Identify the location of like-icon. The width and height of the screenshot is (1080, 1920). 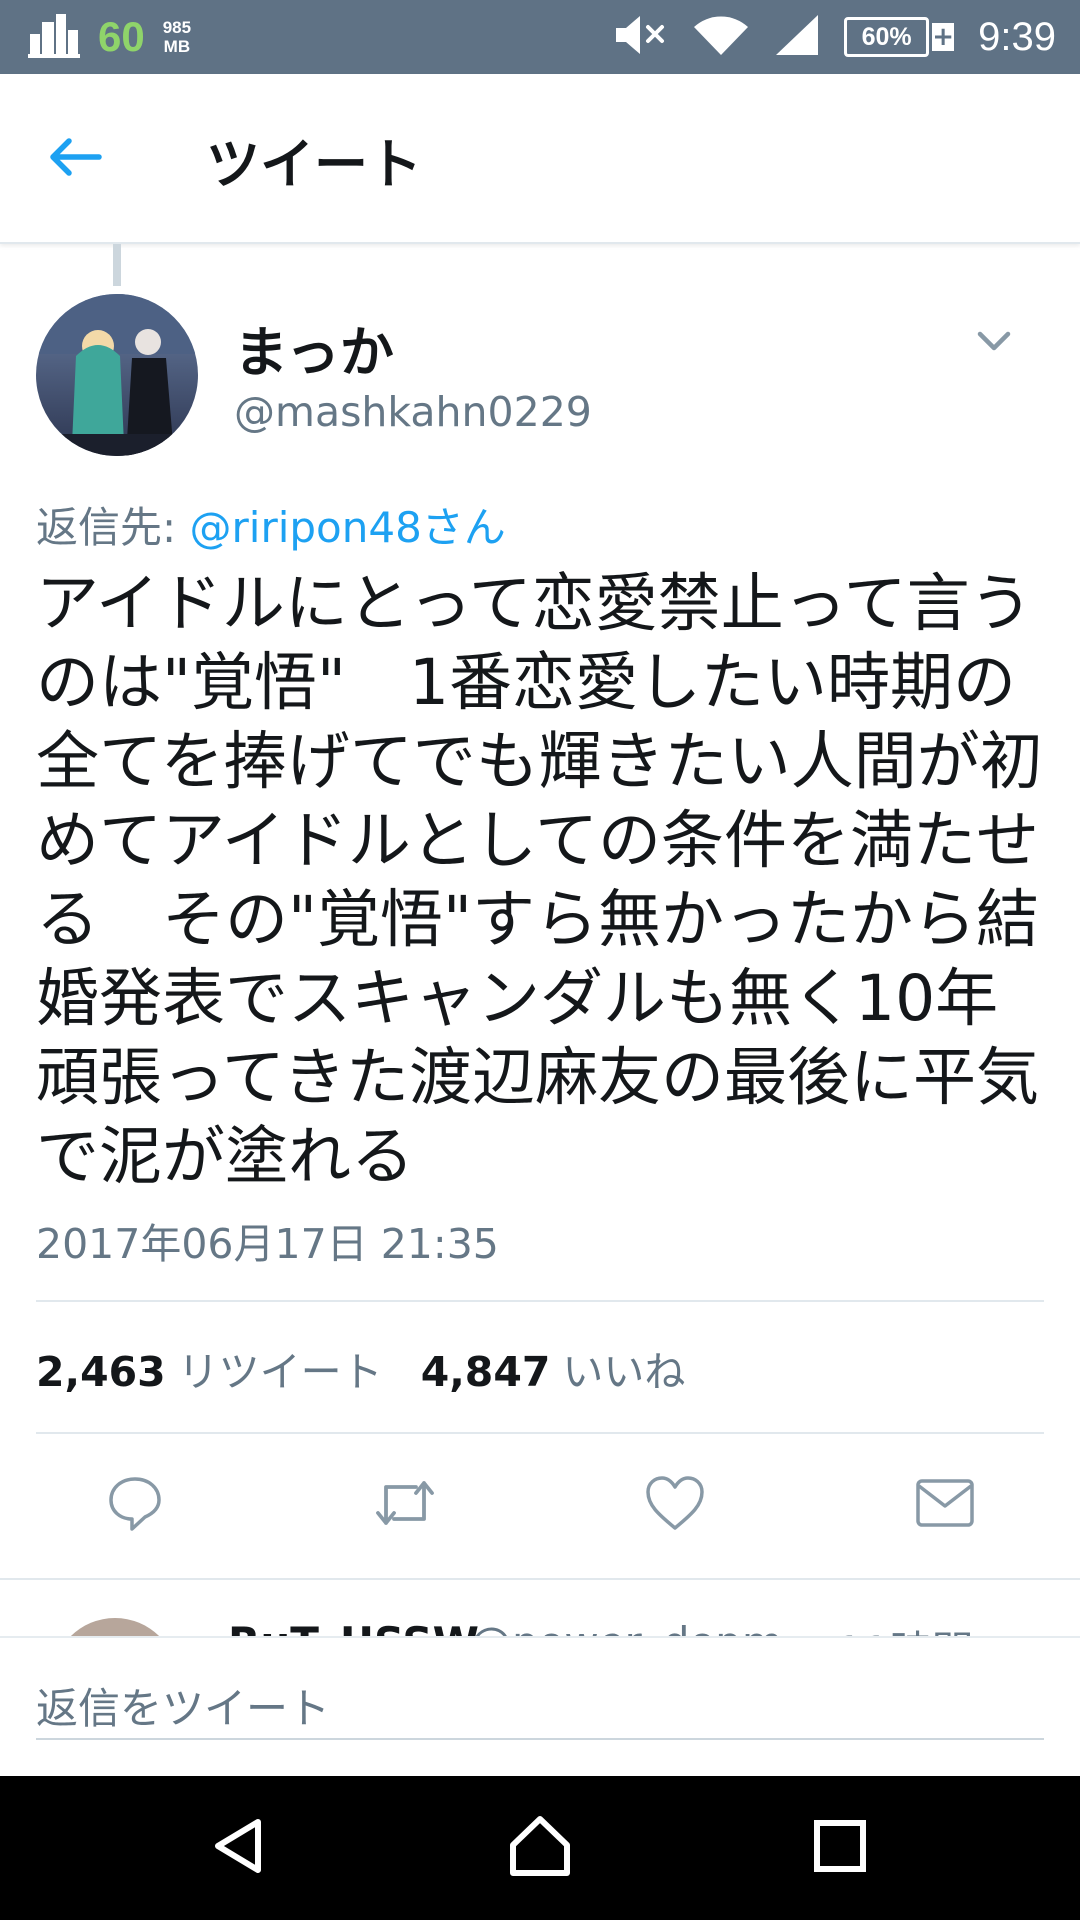
(675, 1505).